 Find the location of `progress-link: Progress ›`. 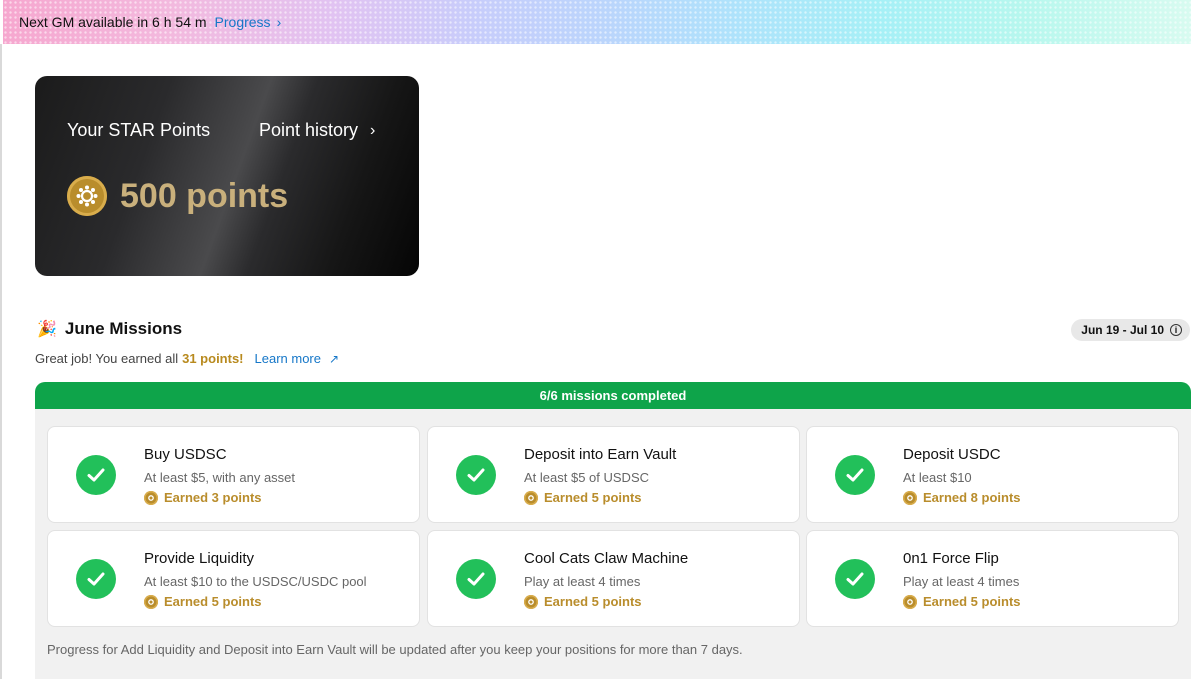

progress-link: Progress › is located at coordinates (248, 22).